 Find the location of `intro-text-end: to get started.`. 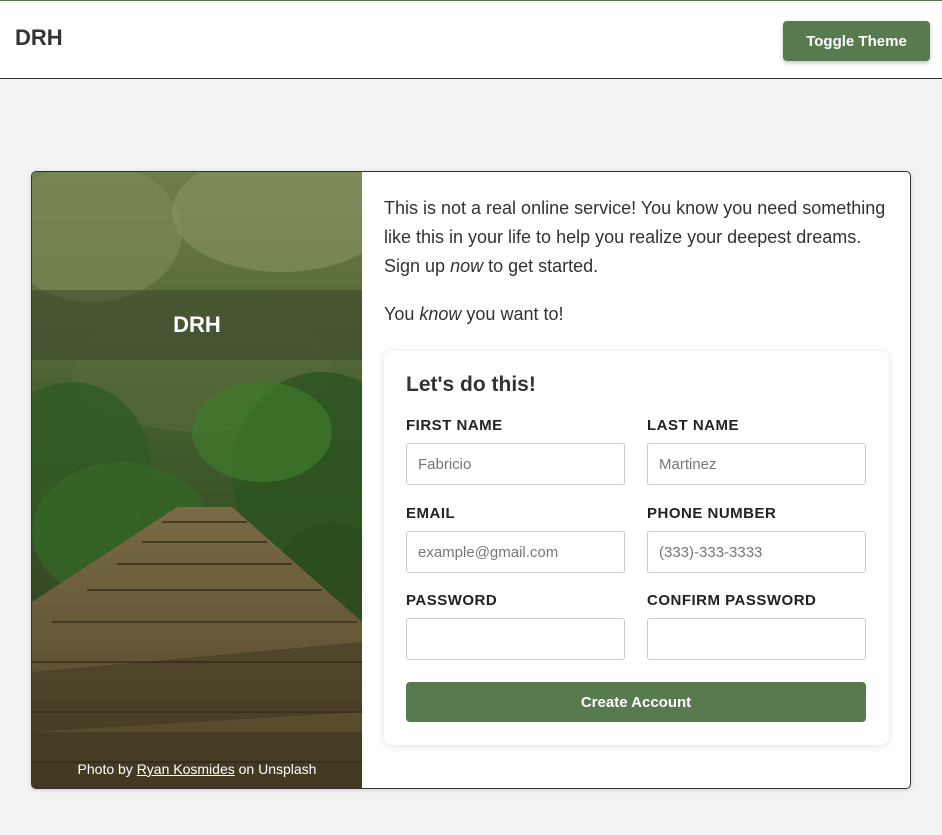

intro-text-end: to get started. is located at coordinates (541, 266).